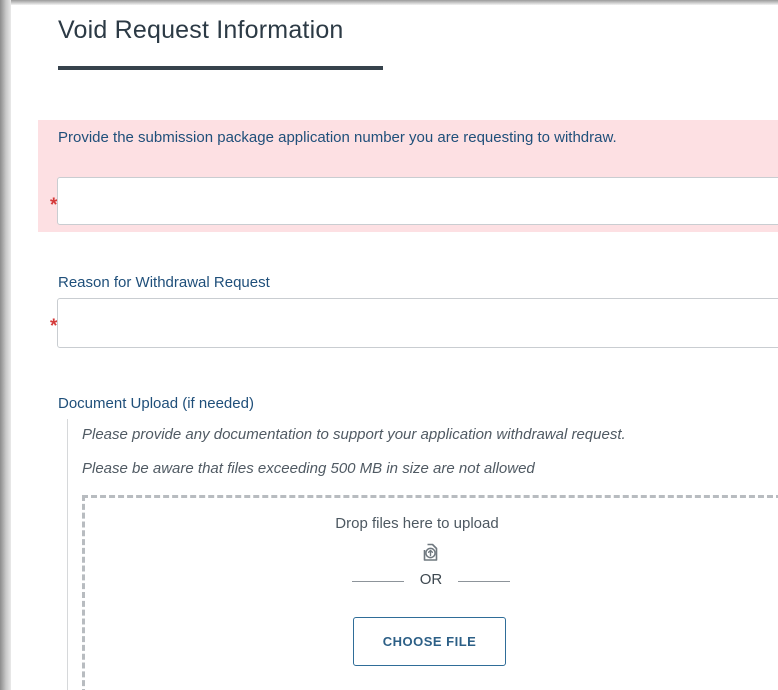  Describe the element at coordinates (389, 2) in the screenshot. I see `window-shadow-top` at that location.